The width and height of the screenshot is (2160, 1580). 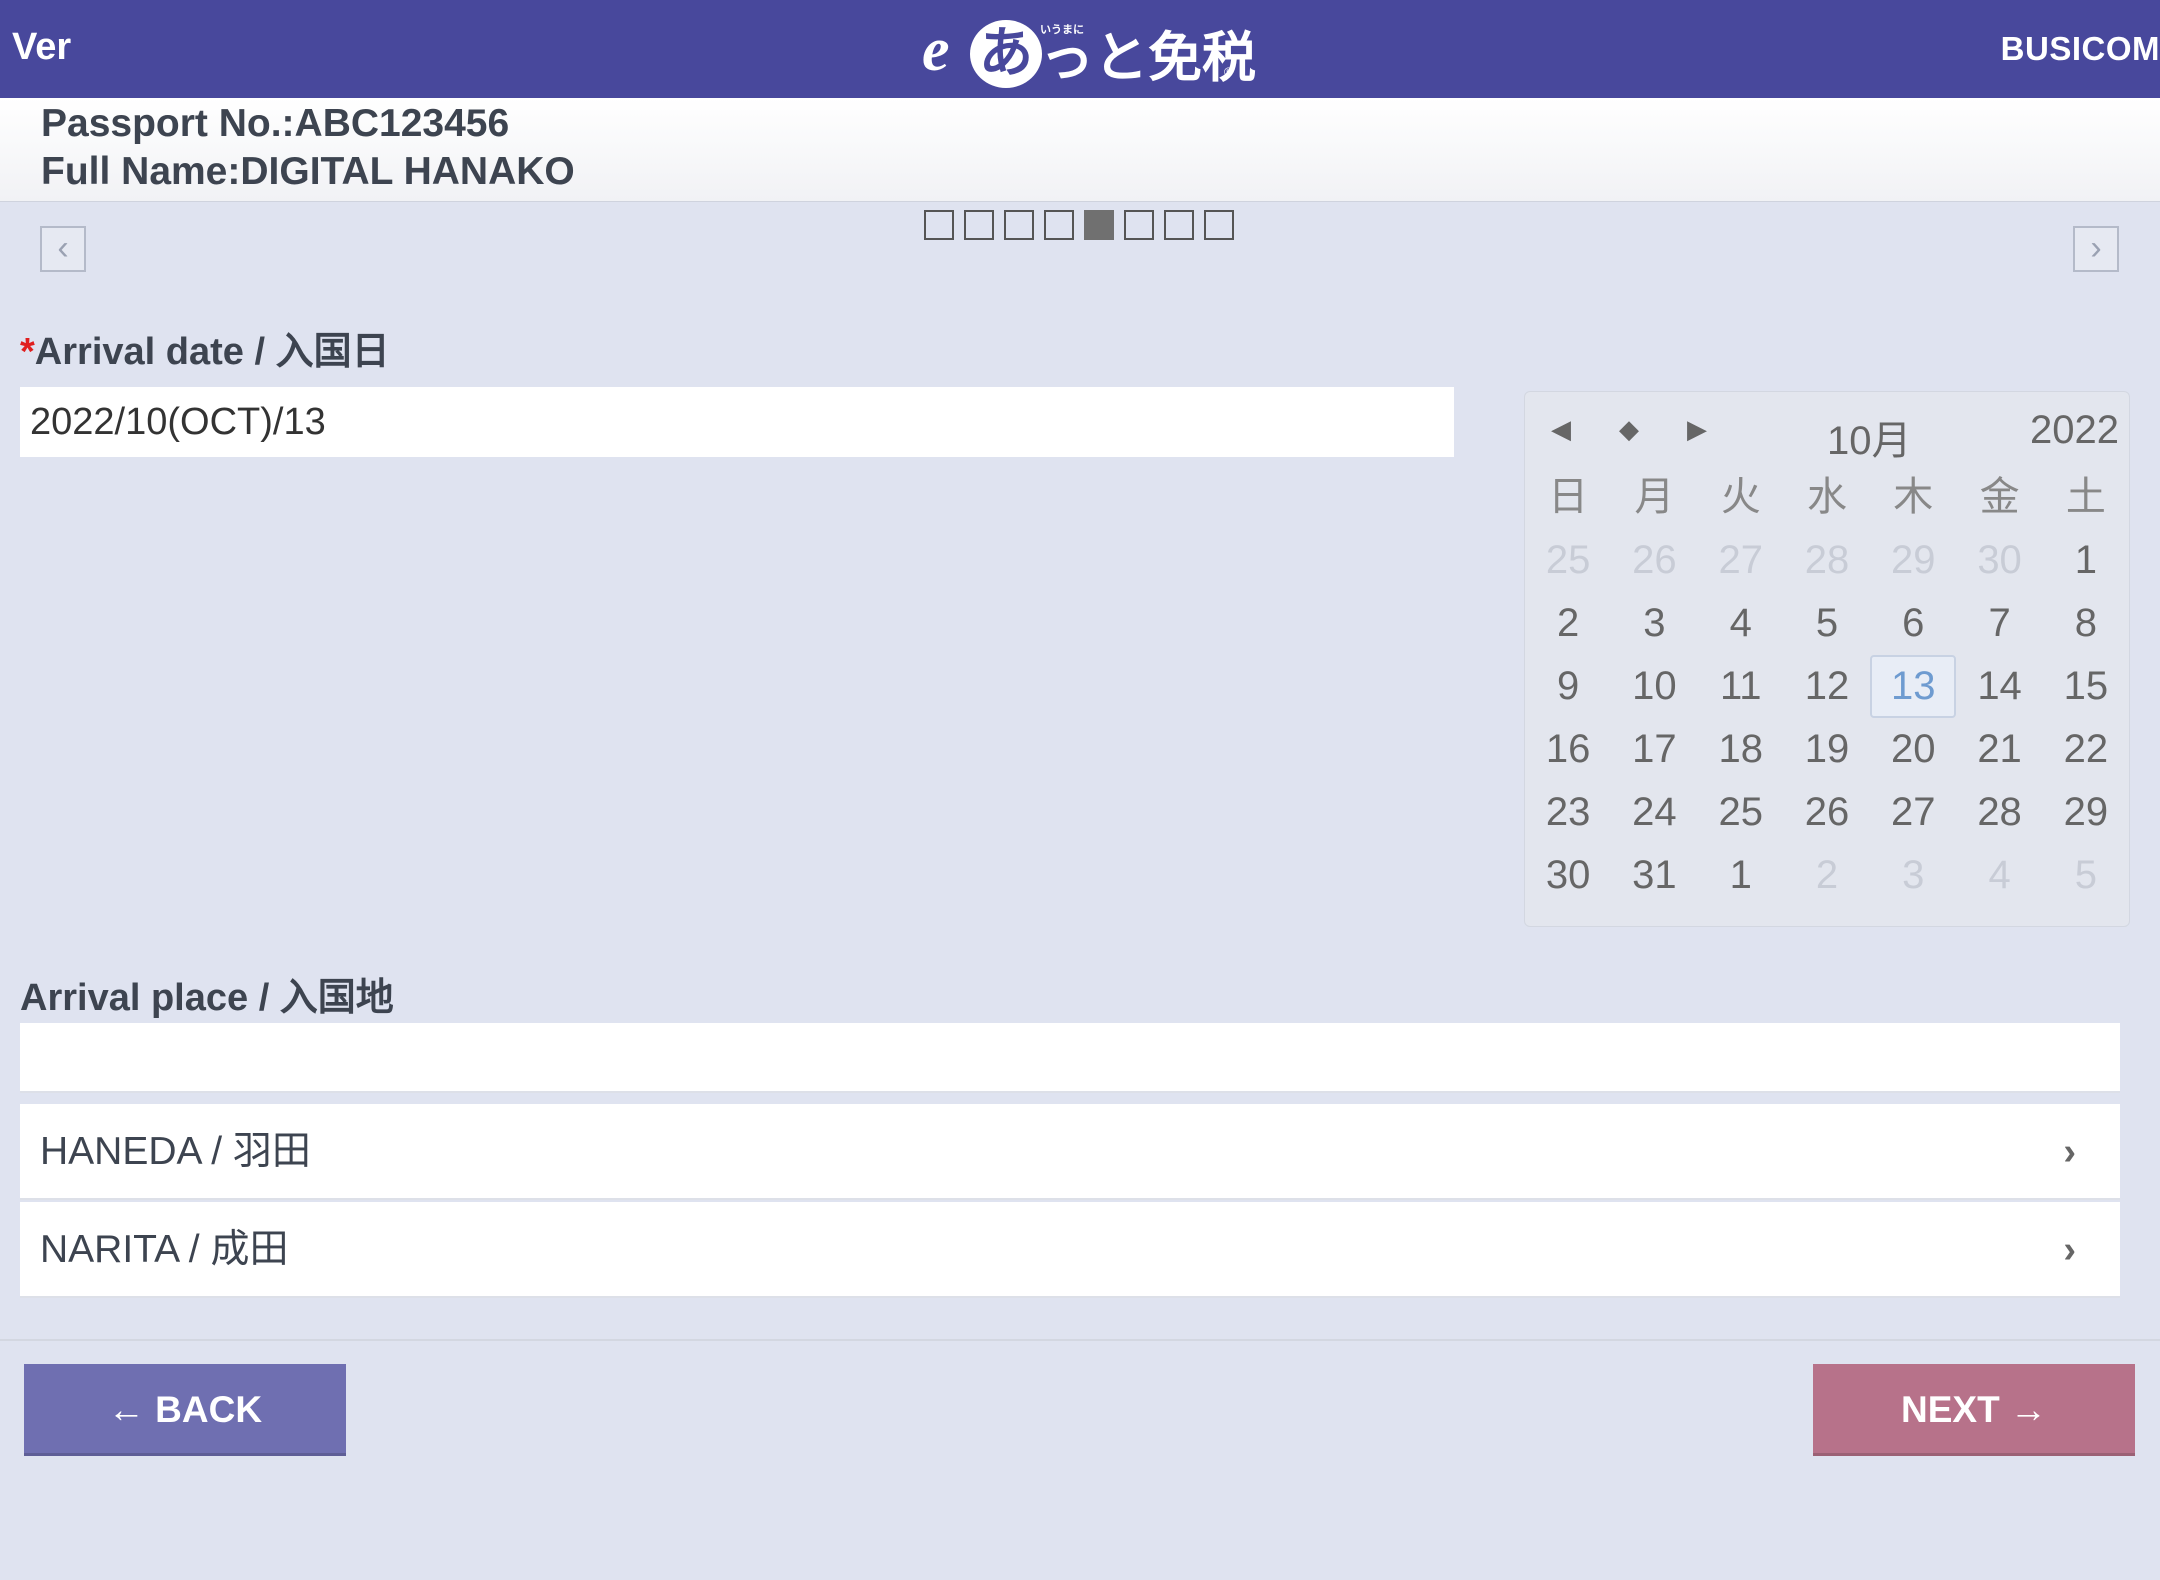 What do you see at coordinates (1913, 686) in the screenshot?
I see `calendar-day-selected: 13` at bounding box center [1913, 686].